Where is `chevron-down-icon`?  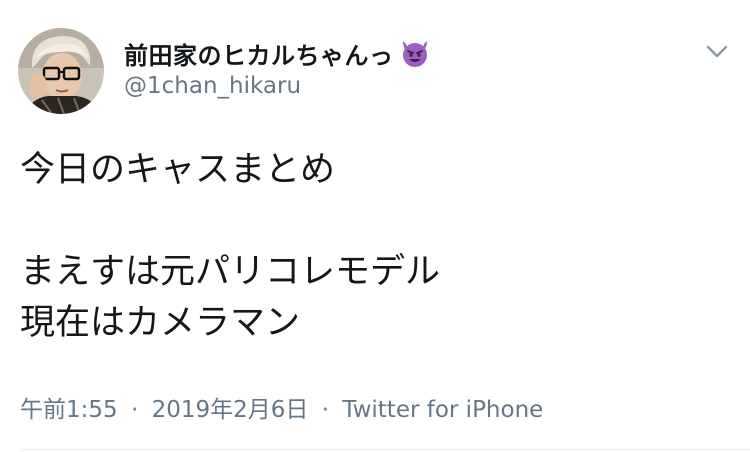
chevron-down-icon is located at coordinates (717, 51).